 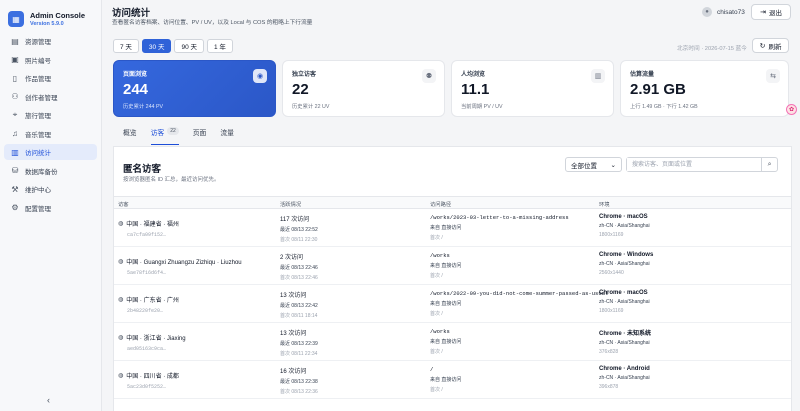 I want to click on first-visit: 首次 08/11 18:14, so click(x=299, y=316).